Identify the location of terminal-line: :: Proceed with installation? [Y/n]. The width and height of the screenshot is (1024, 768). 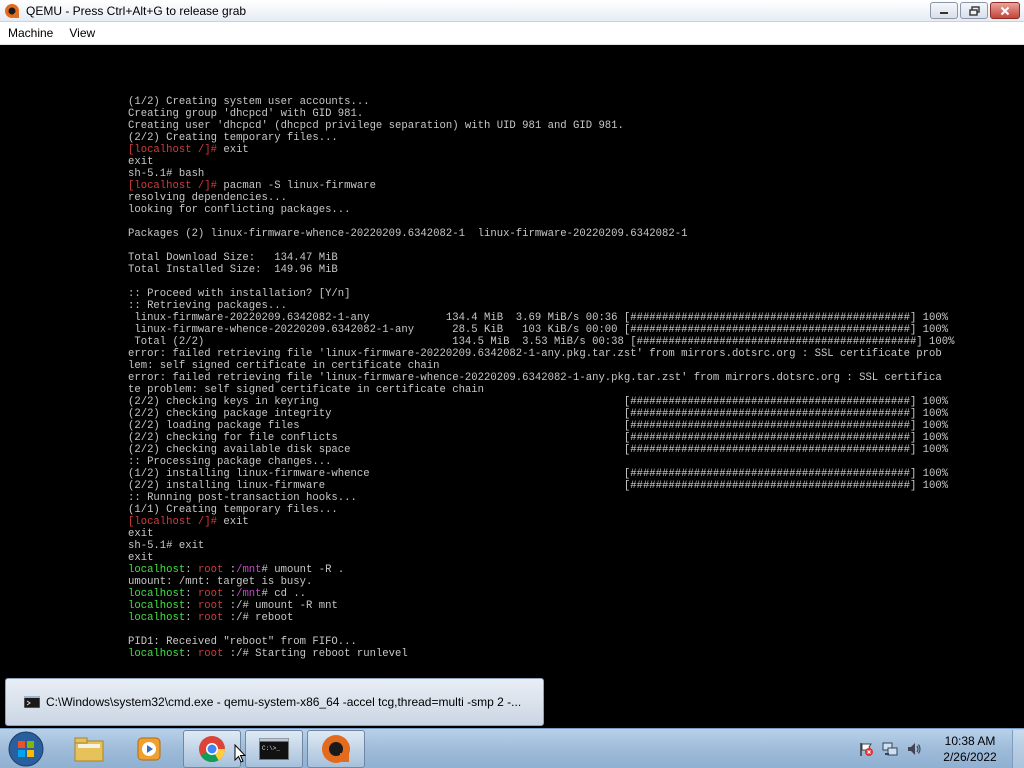
(568, 294).